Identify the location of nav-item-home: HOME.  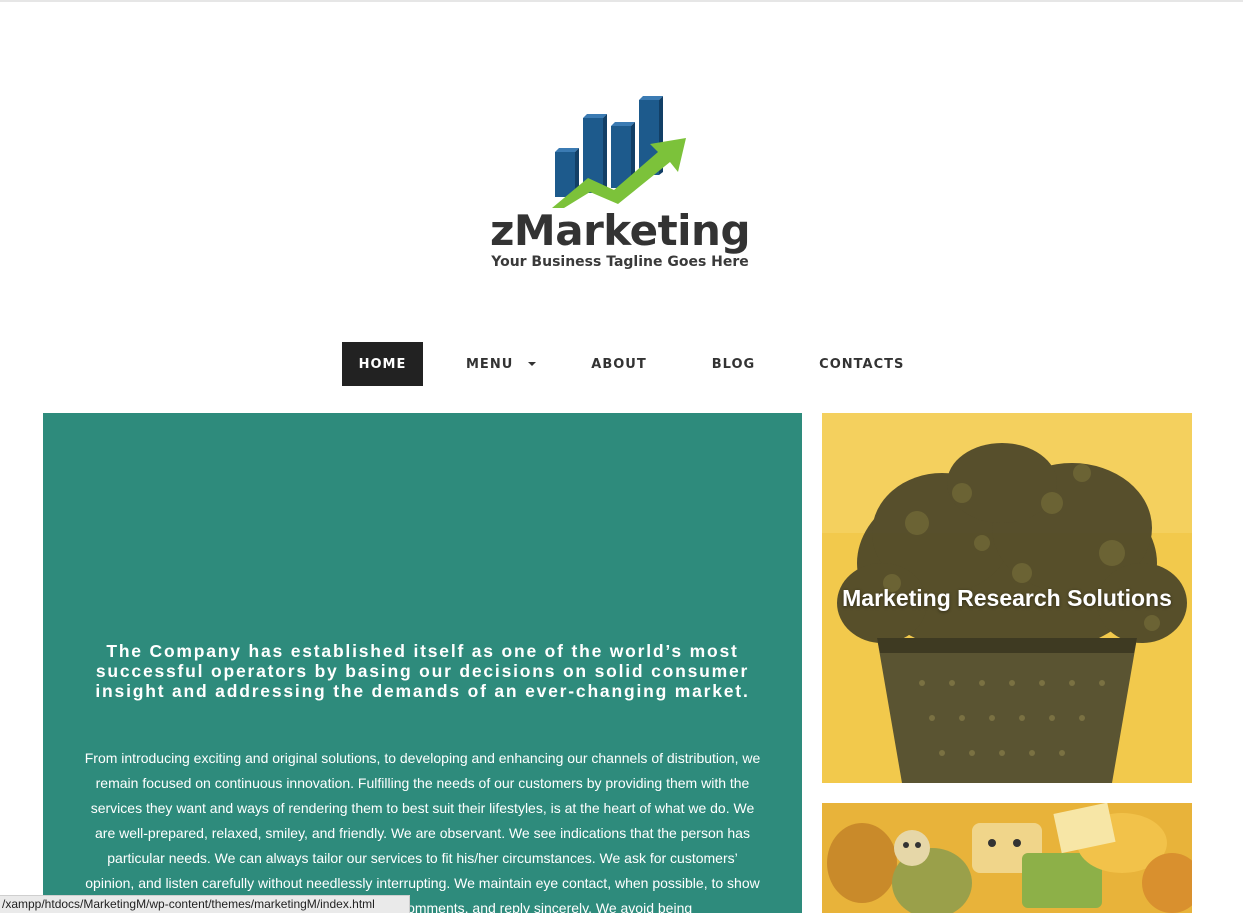
(382, 364).